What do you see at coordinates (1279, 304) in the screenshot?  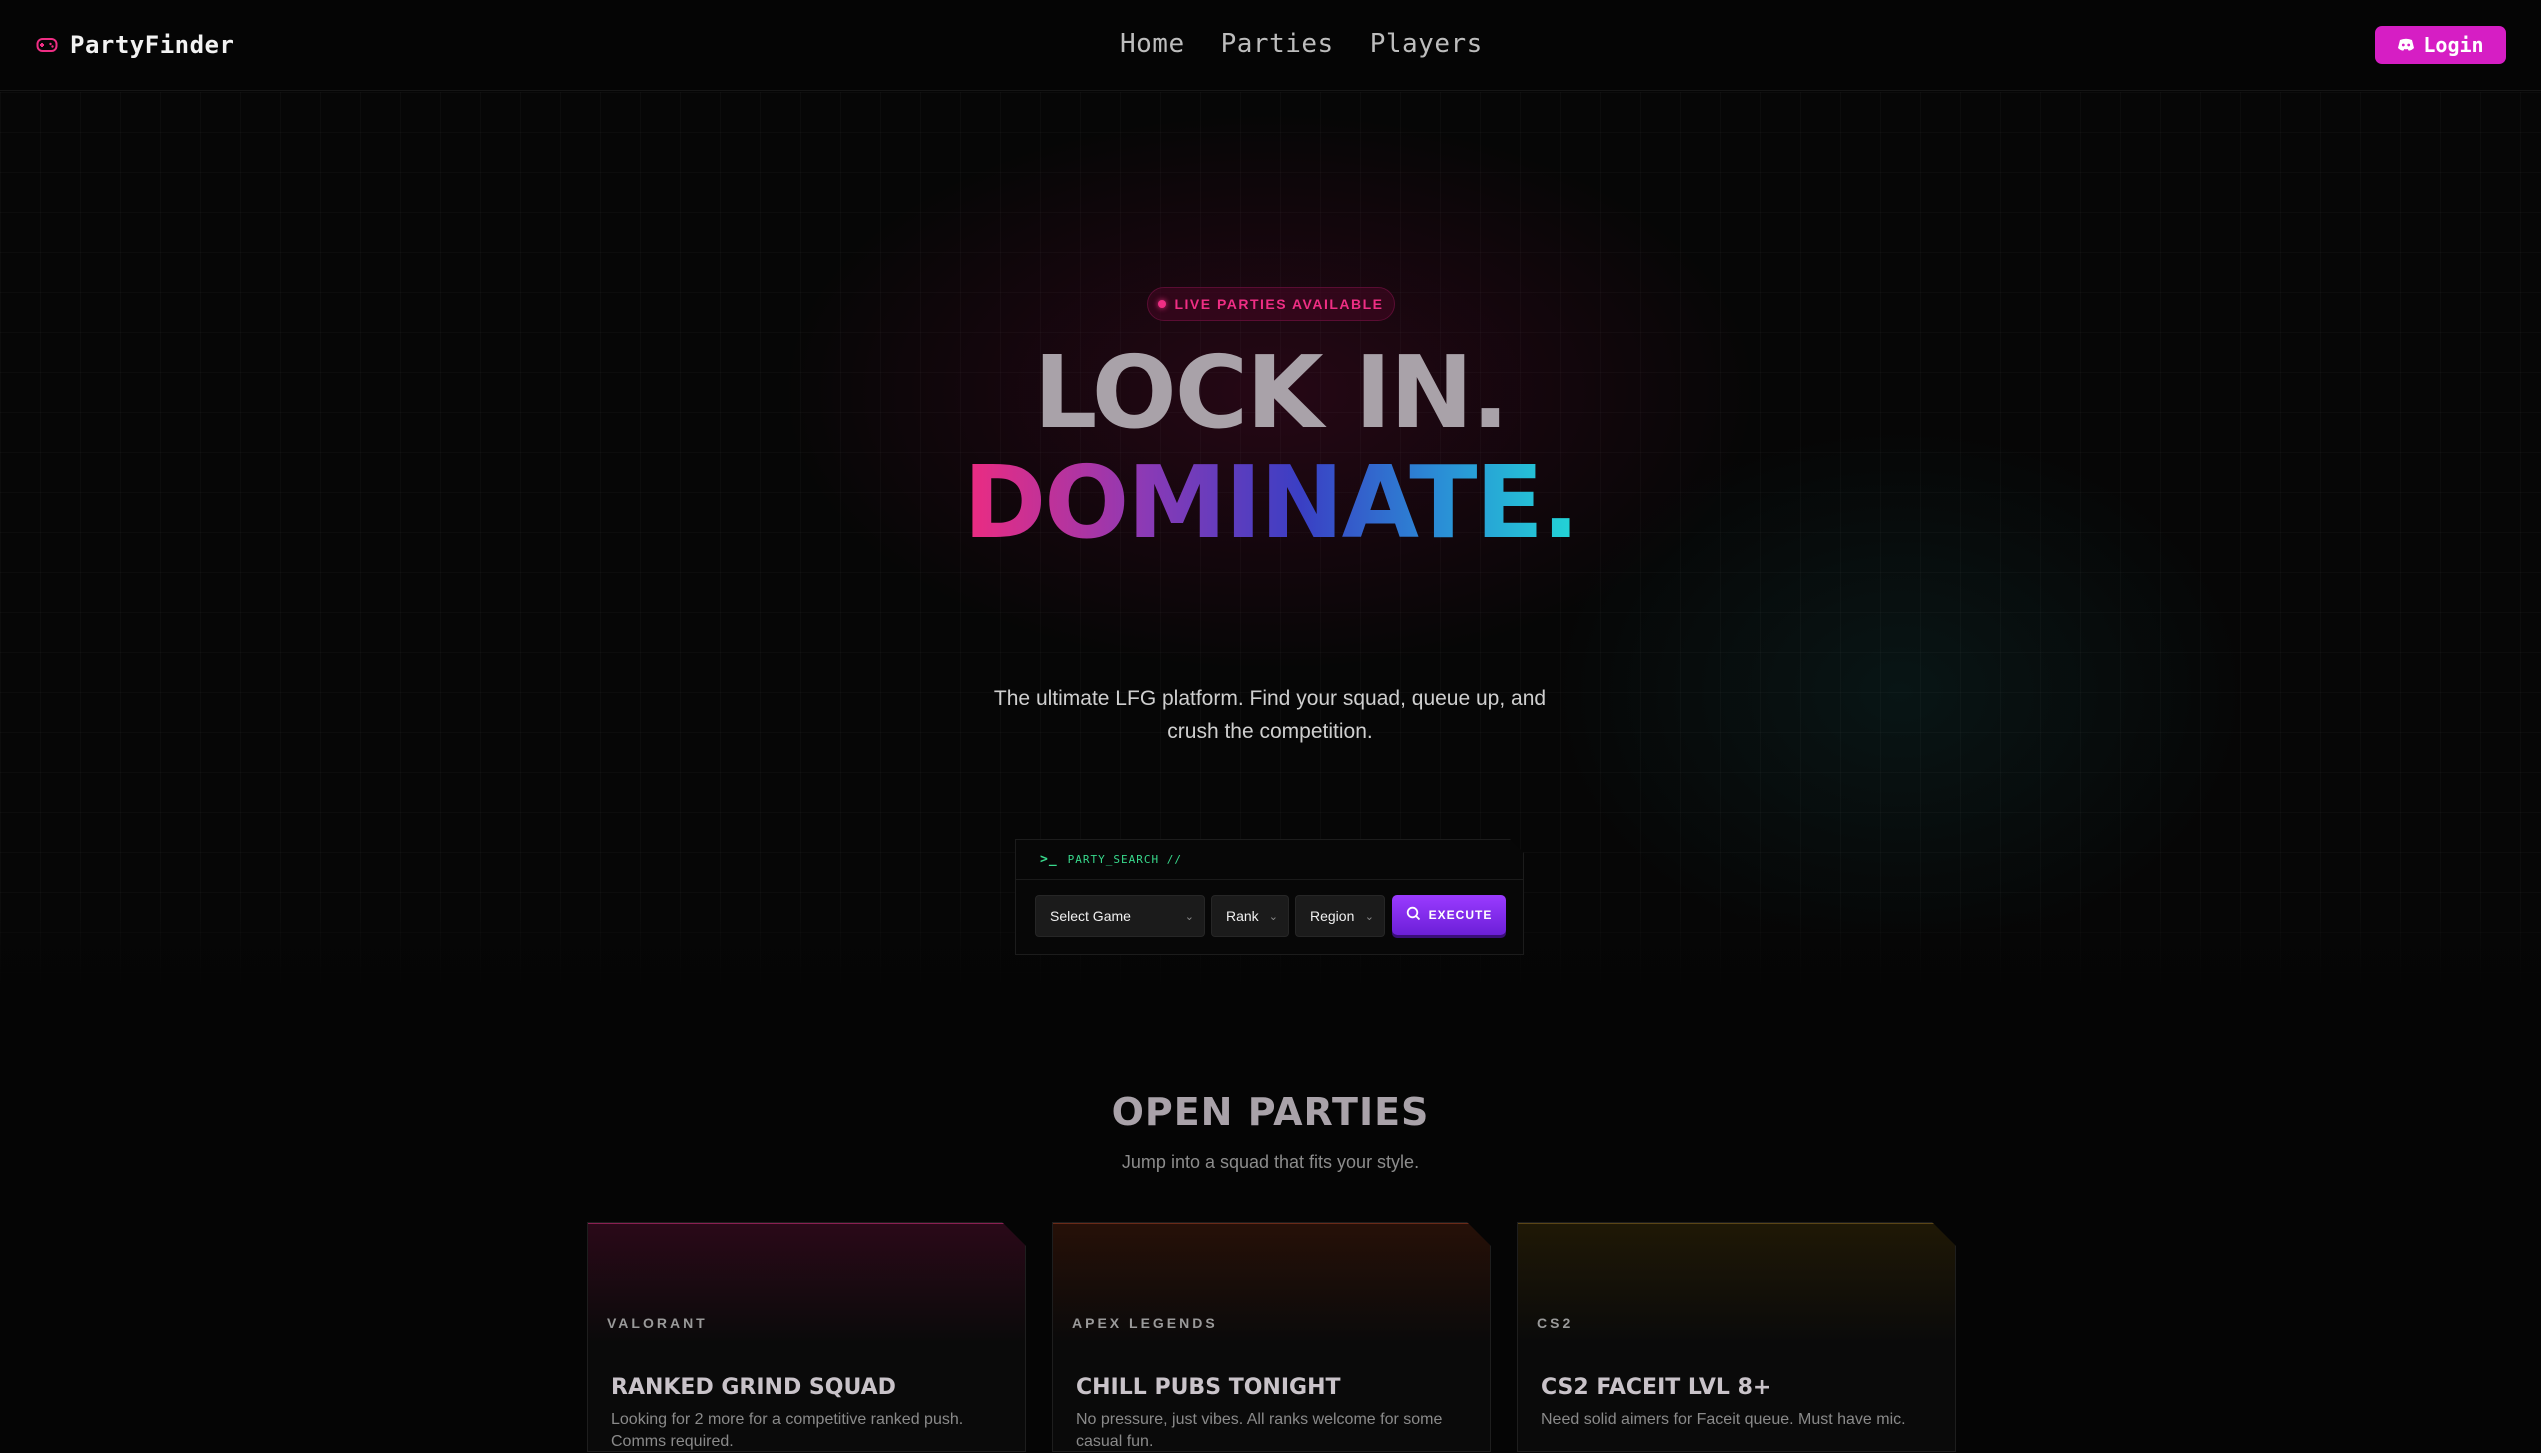 I see `badge-label: LIVE PARTIES AVAILABLE` at bounding box center [1279, 304].